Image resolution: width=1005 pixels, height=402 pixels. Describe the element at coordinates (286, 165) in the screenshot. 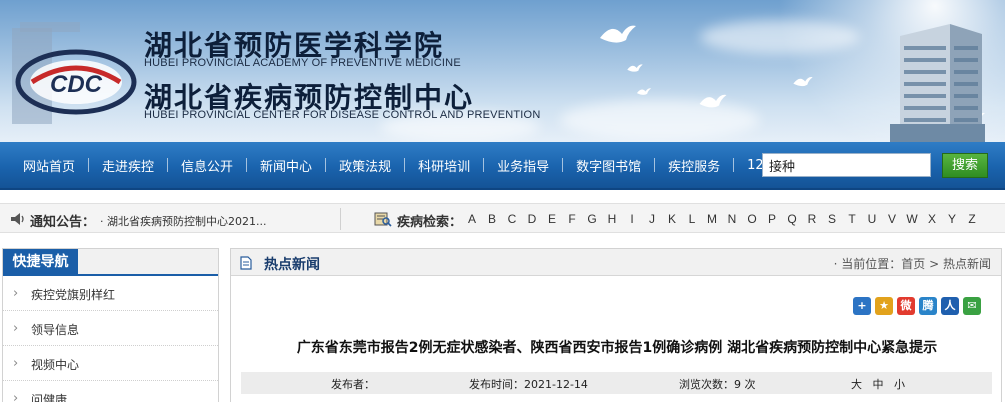

I see `nav-item-3: 新闻中心` at that location.